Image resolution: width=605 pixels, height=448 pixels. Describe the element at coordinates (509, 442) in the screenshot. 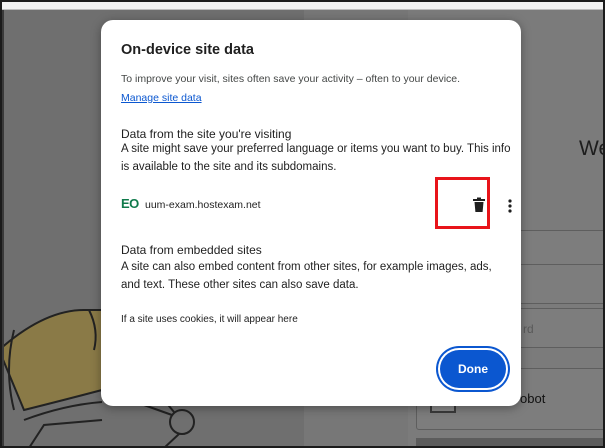

I see `background-bottom-button` at that location.